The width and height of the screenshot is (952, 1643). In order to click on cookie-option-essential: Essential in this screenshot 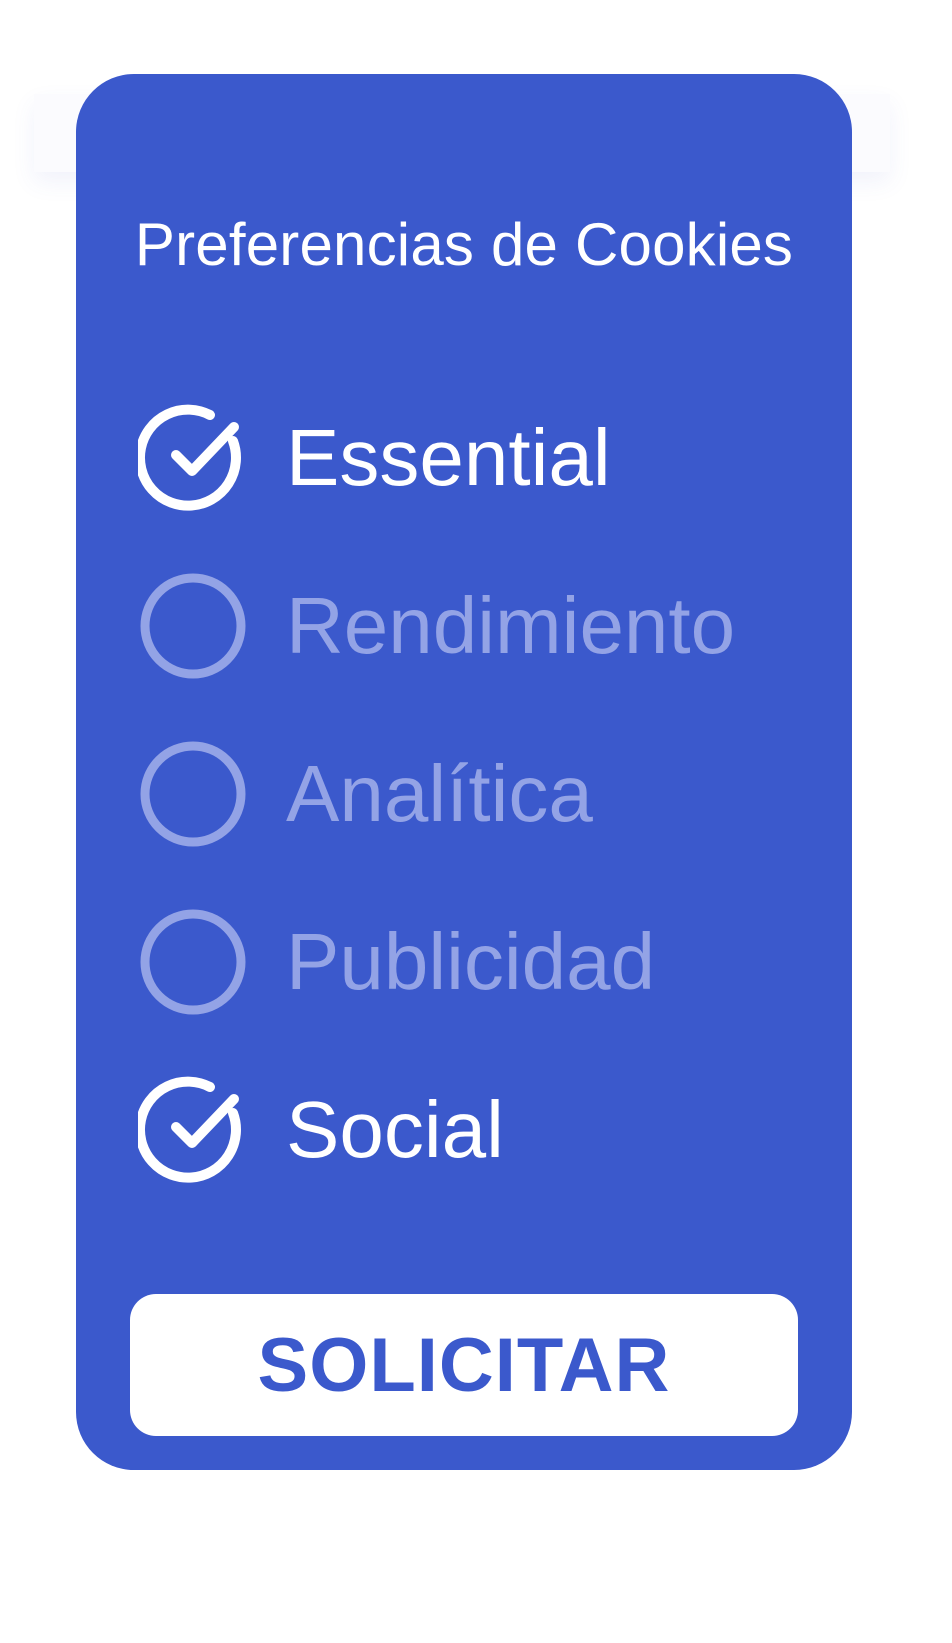, I will do `click(478, 458)`.